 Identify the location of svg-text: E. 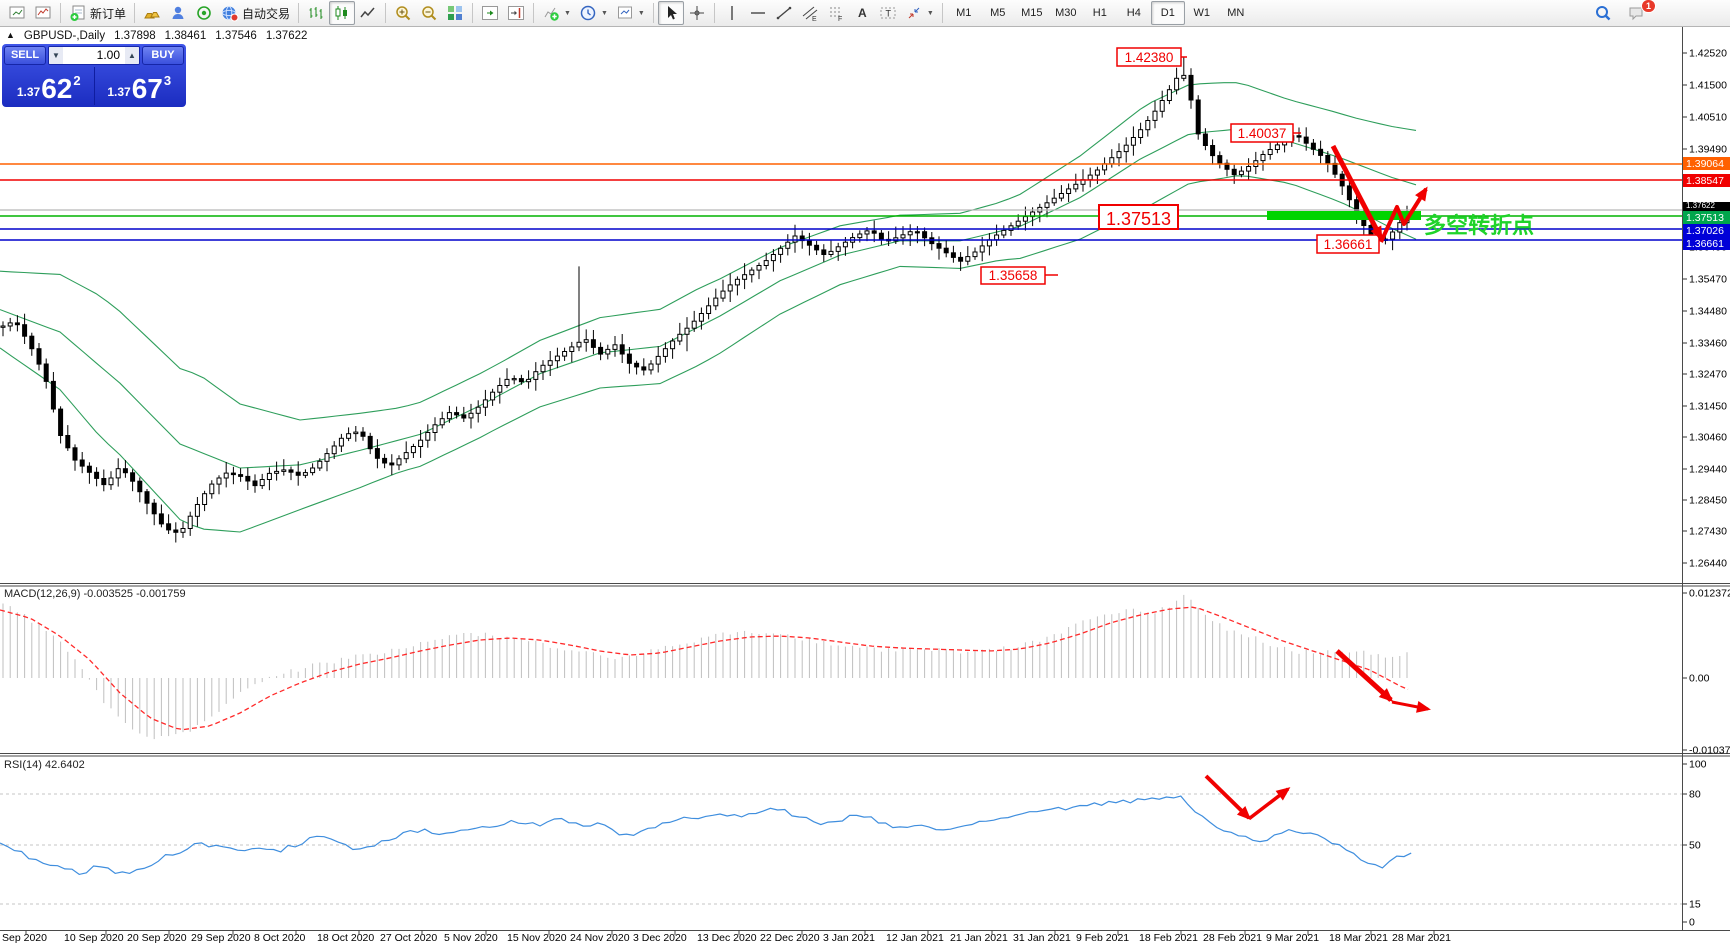
(814, 19).